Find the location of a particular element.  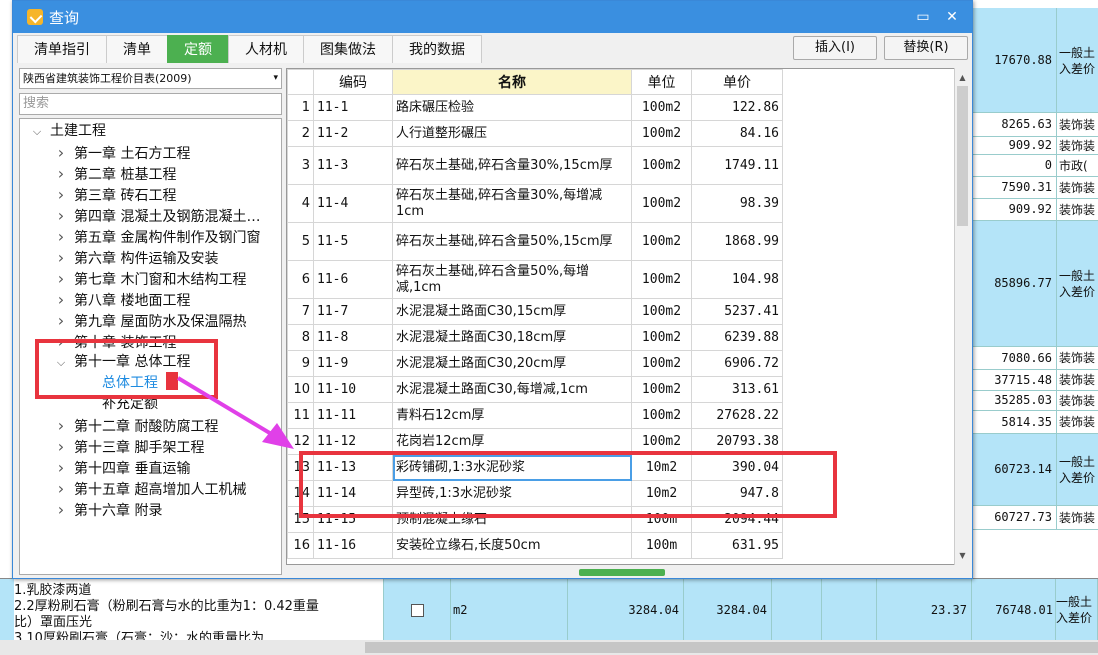

annotation-arrow is located at coordinates (235, 412).